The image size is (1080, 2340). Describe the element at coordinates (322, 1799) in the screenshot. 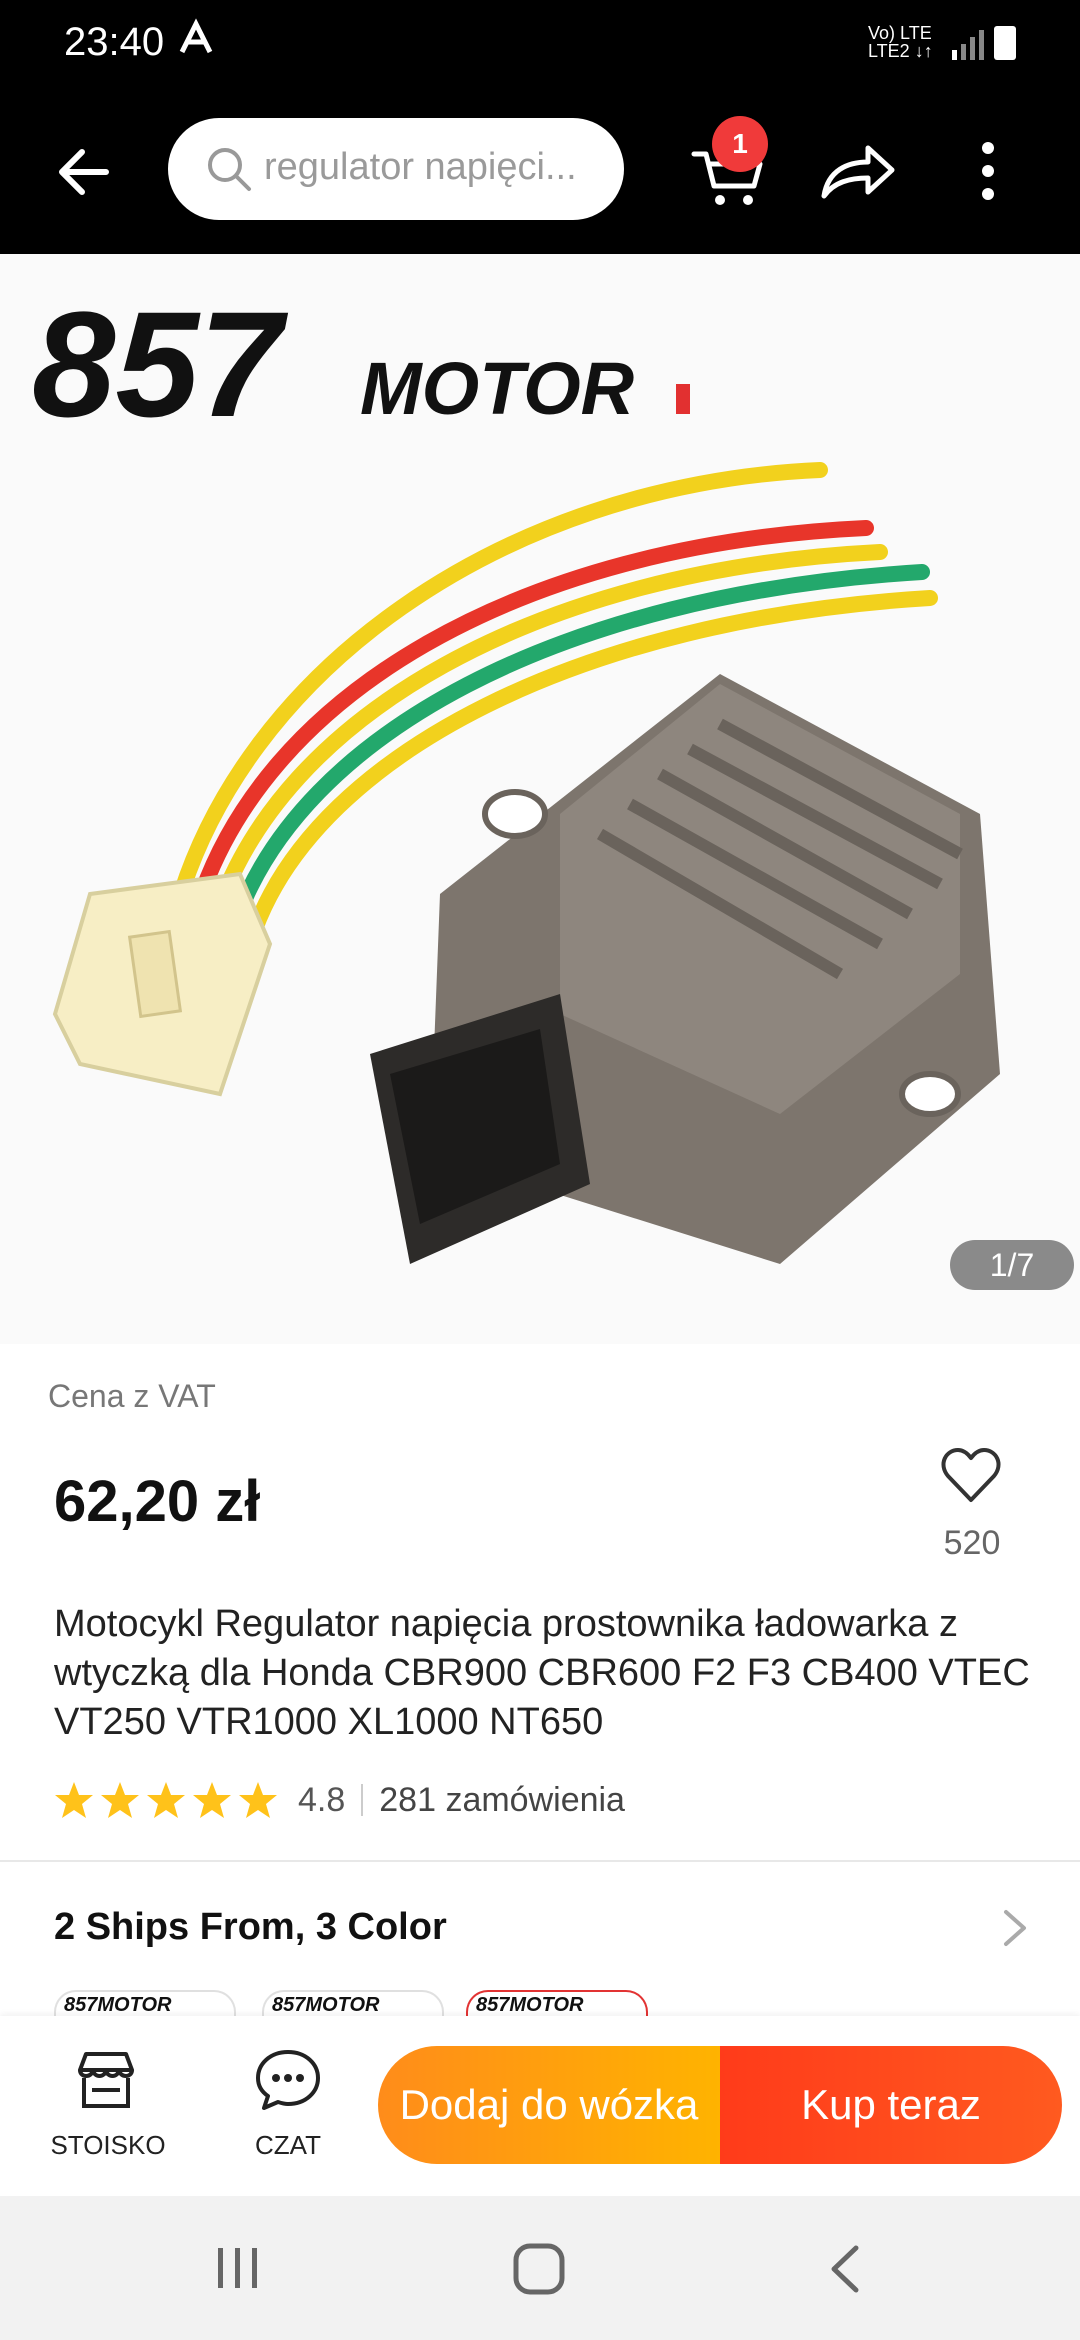

I see `rating-value: 4.8` at that location.